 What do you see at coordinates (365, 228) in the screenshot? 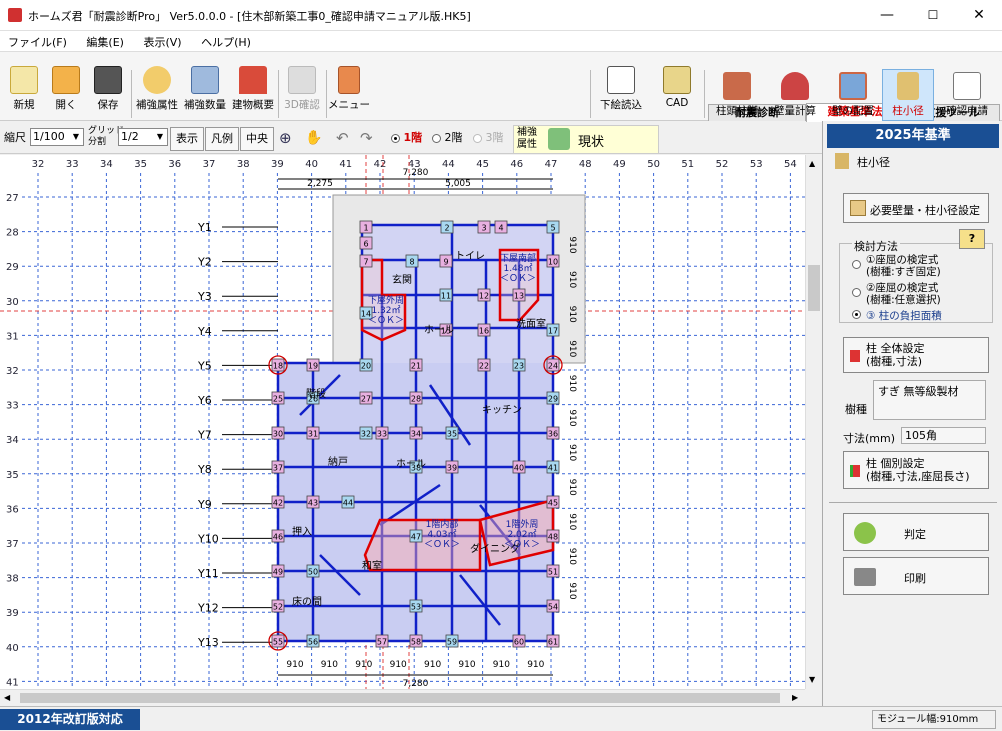
I see `column-number: 1` at bounding box center [365, 228].